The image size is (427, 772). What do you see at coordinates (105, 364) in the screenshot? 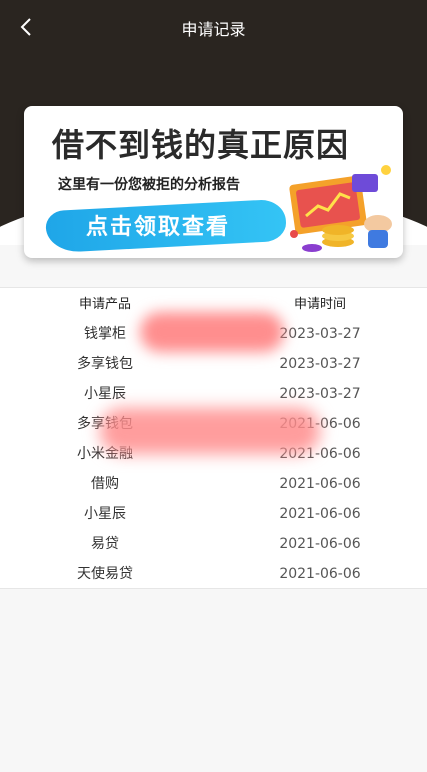
I see `row-product-name: 多享钱包` at bounding box center [105, 364].